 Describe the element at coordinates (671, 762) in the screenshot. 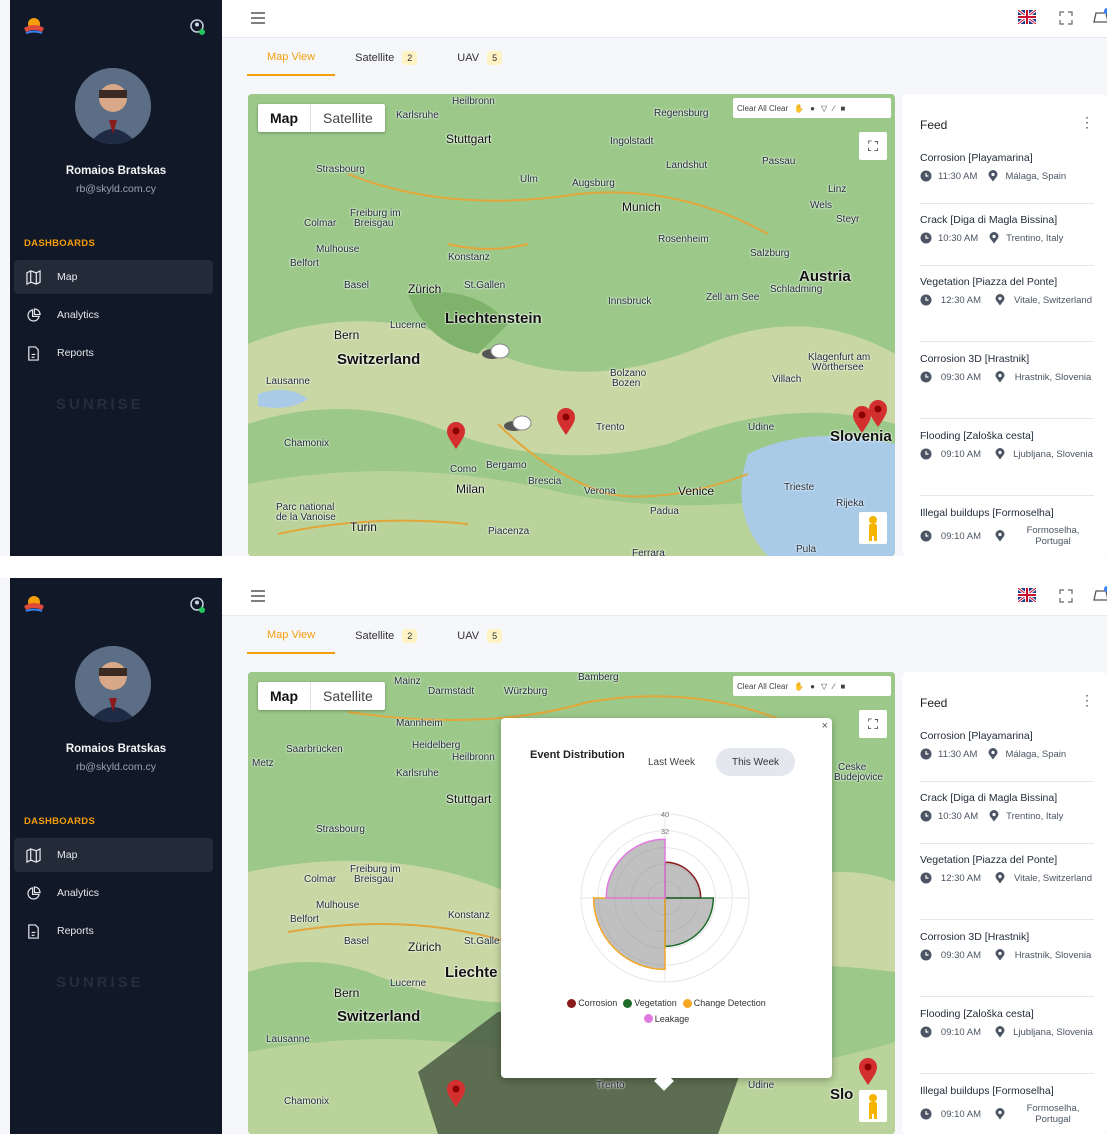

I see `filter-last-week: Last Week` at that location.